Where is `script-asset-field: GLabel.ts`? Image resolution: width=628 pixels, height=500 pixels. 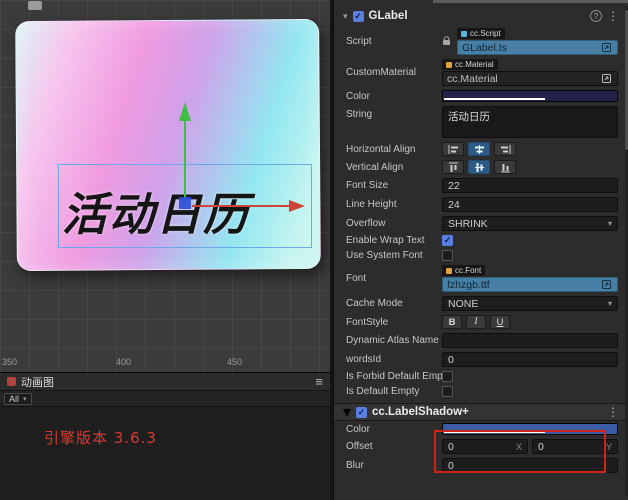
script-asset-field: GLabel.ts is located at coordinates (537, 47).